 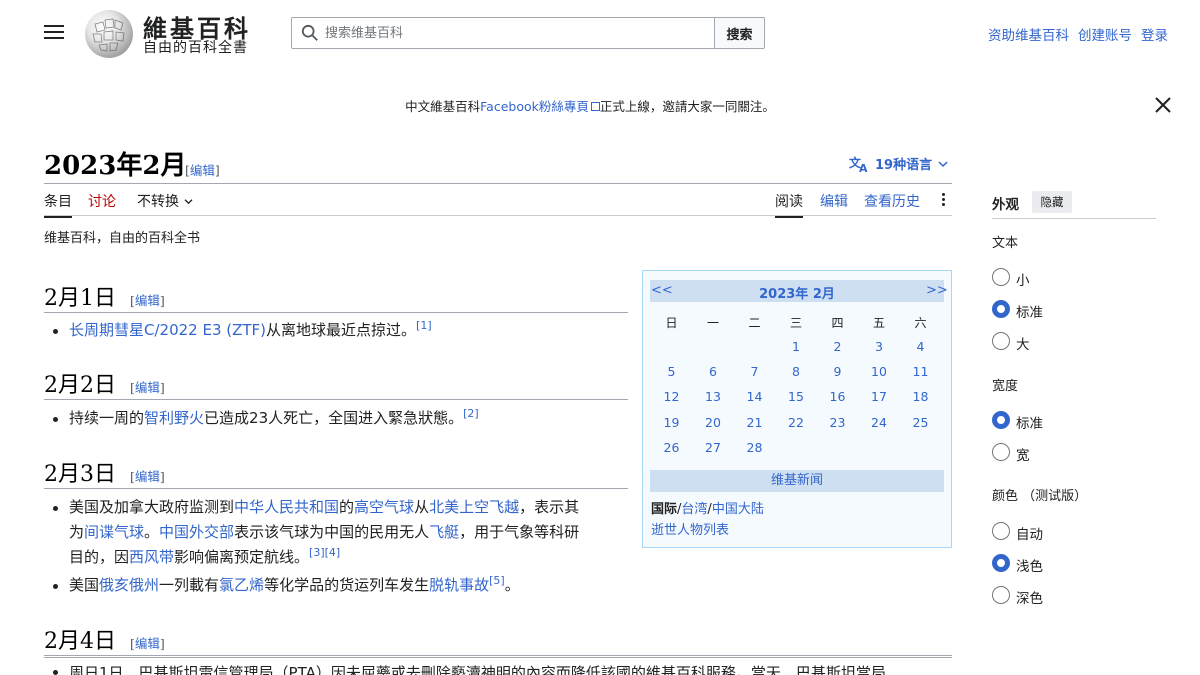 I want to click on item-text-fragment: ，表示其, so click(x=549, y=507).